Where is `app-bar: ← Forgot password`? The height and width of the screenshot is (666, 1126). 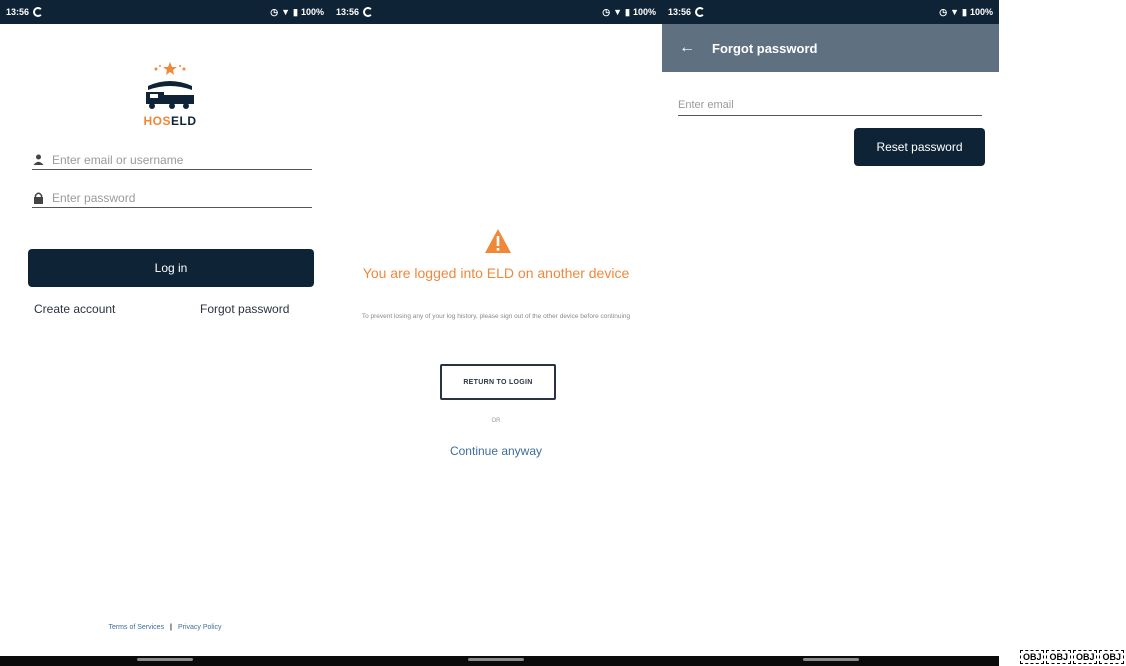 app-bar: ← Forgot password is located at coordinates (830, 48).